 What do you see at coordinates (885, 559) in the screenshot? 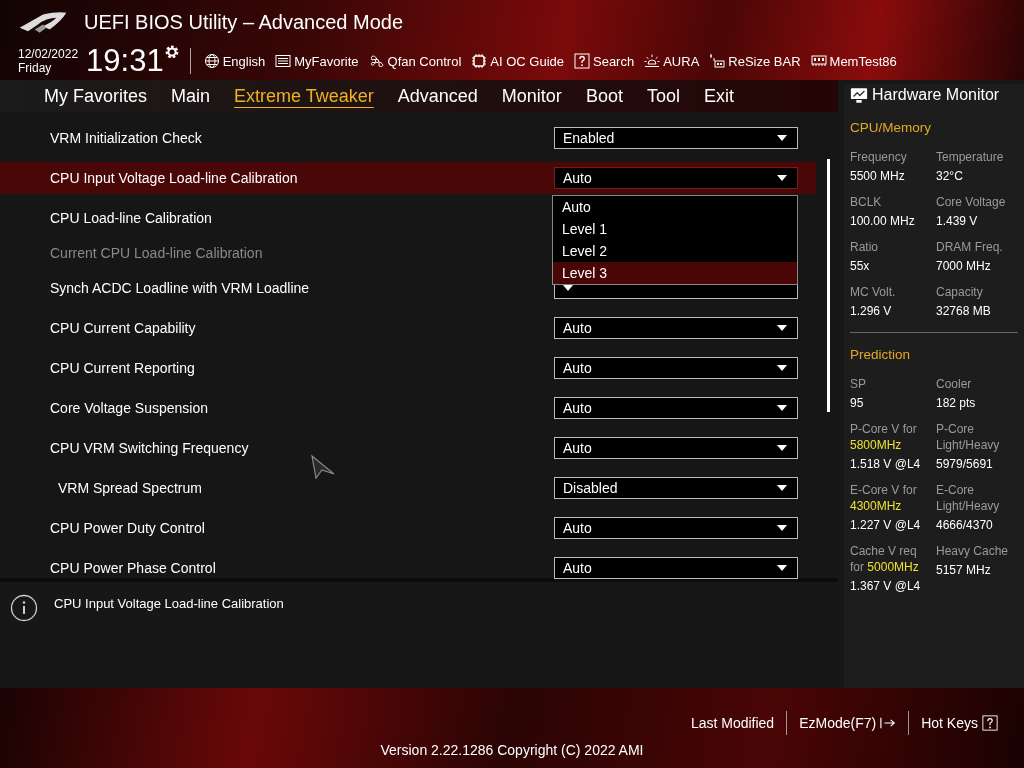
I see `sensor-label: Cache V req for 5000MHz` at bounding box center [885, 559].